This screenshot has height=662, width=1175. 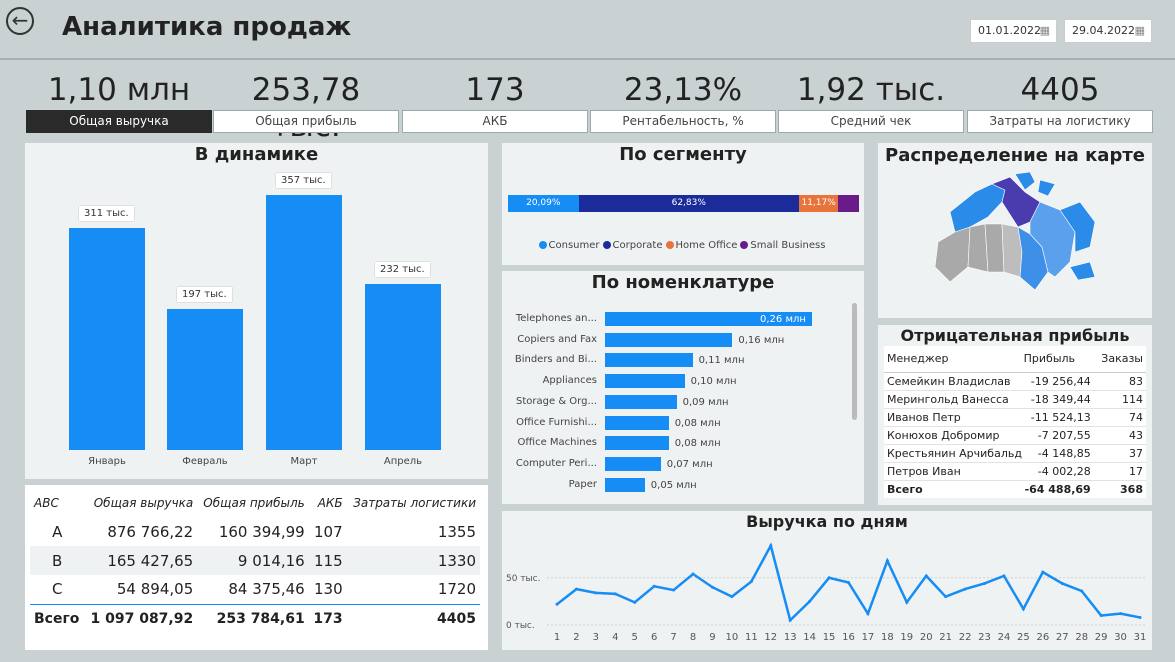 What do you see at coordinates (1013, 31) in the screenshot?
I see `date-from-input: 01.01.2022 ▦` at bounding box center [1013, 31].